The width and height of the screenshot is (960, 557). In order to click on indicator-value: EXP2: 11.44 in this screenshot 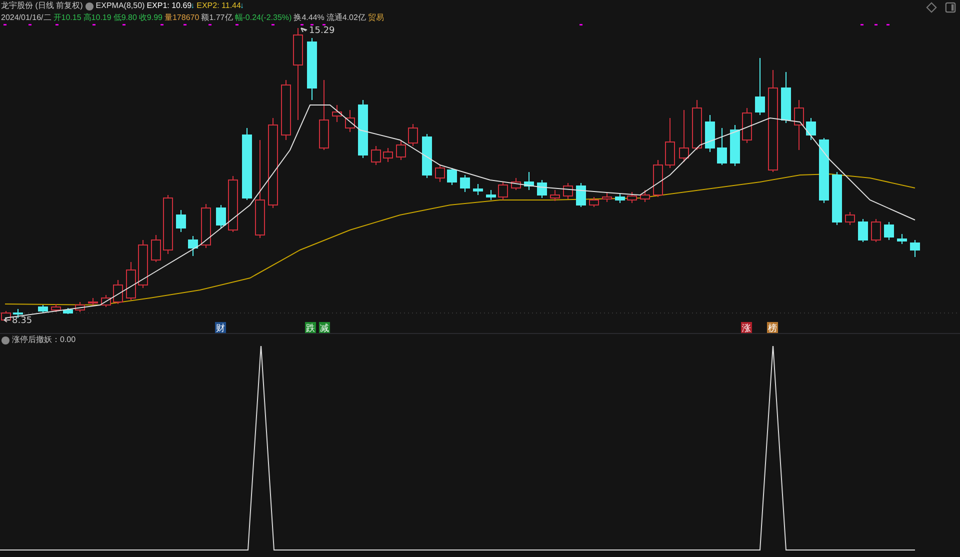, I will do `click(218, 6)`.